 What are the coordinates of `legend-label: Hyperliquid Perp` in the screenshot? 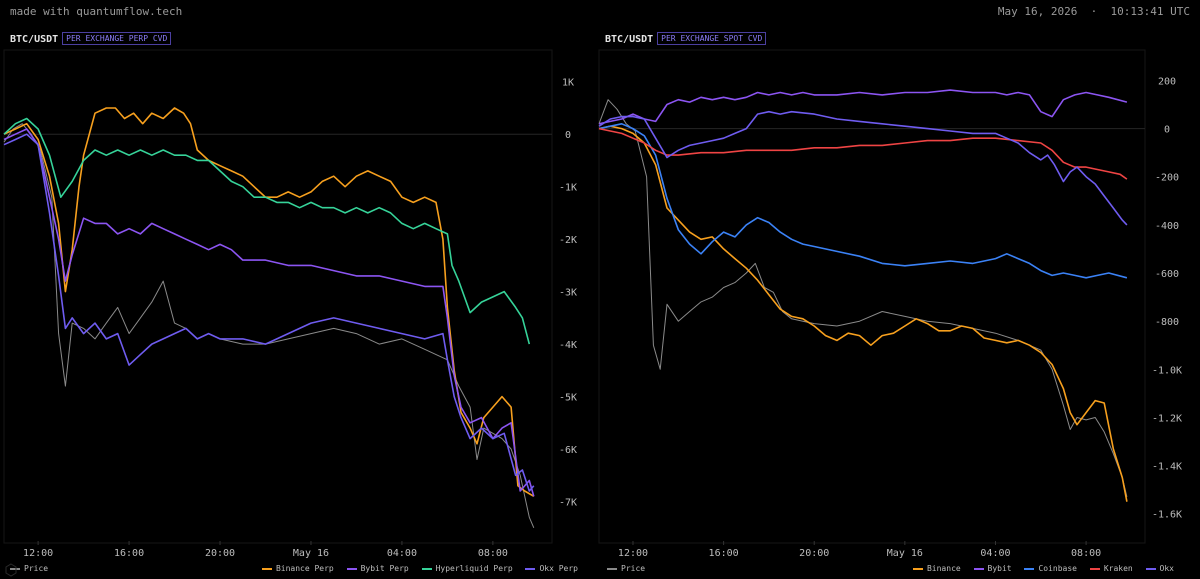 It's located at (474, 568).